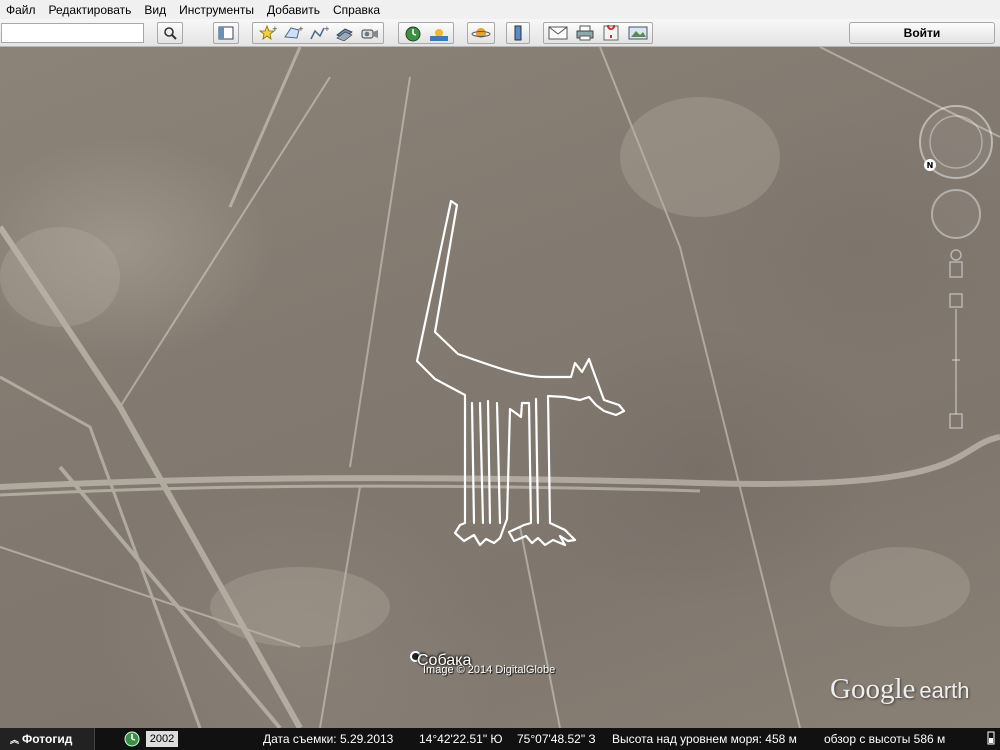  Describe the element at coordinates (558, 33) in the screenshot. I see `email-icon` at that location.